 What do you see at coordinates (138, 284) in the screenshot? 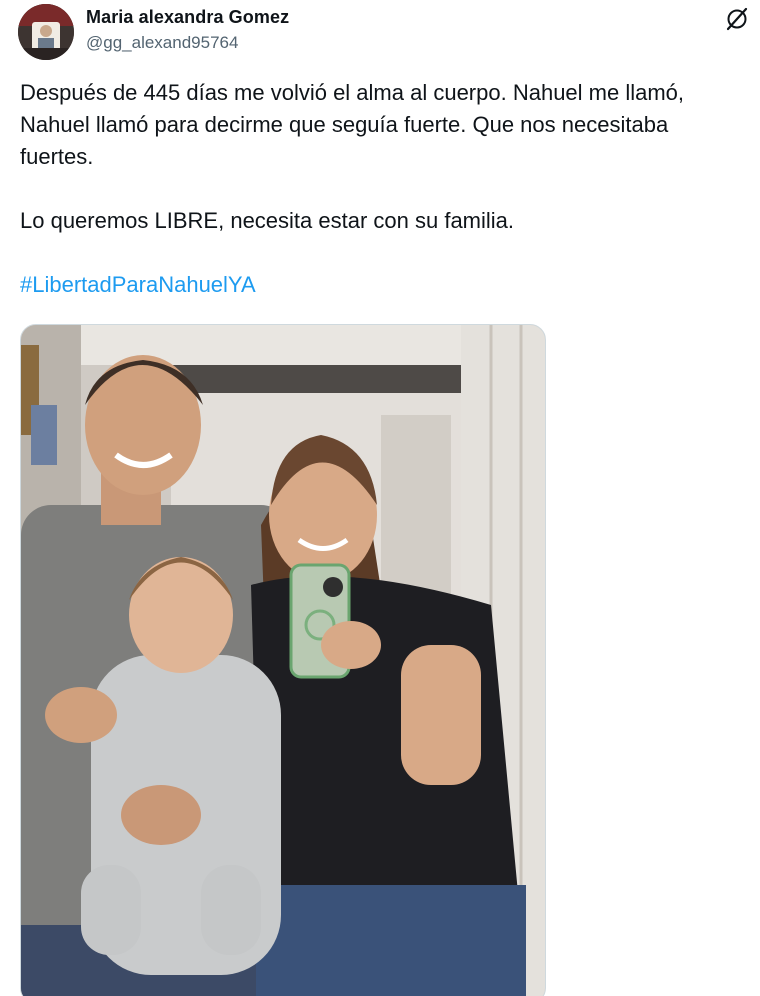
I see `hashtag-link: #LibertadParaNahuelYA` at bounding box center [138, 284].